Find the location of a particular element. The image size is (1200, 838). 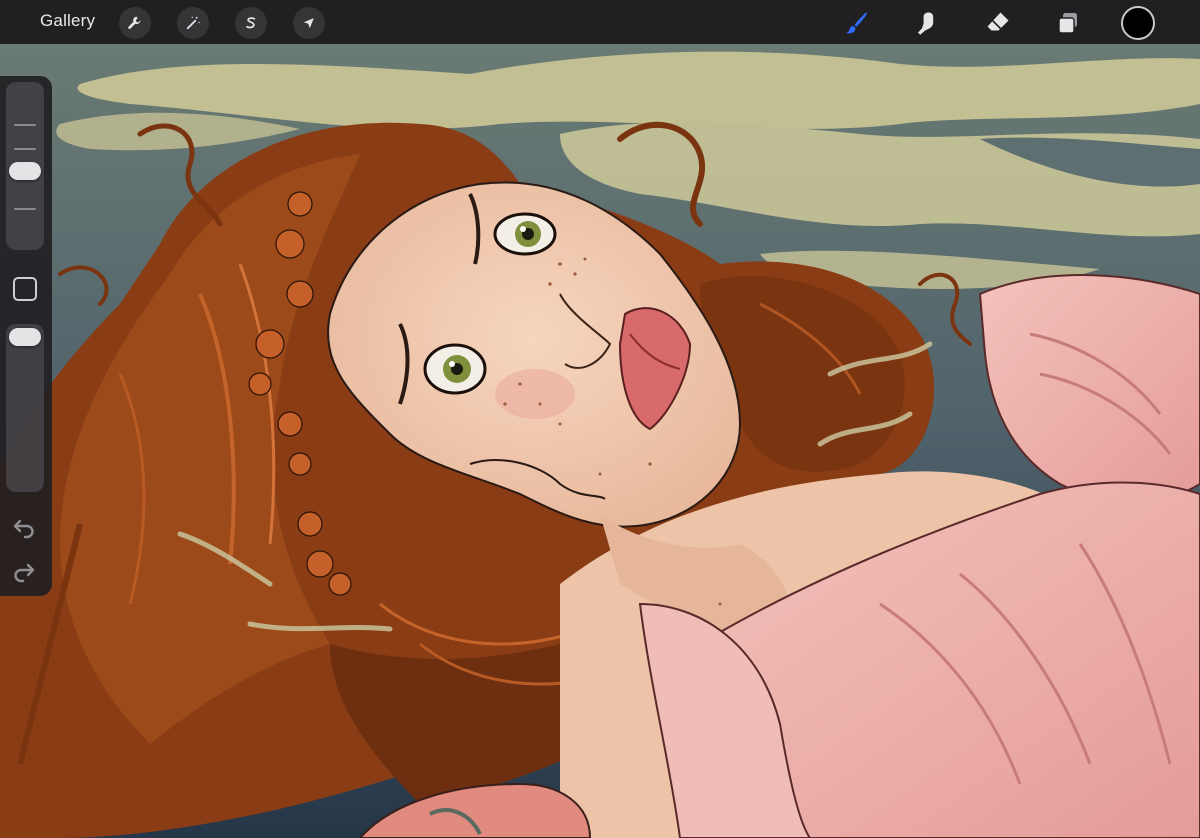

color-picker-button is located at coordinates (1138, 23).